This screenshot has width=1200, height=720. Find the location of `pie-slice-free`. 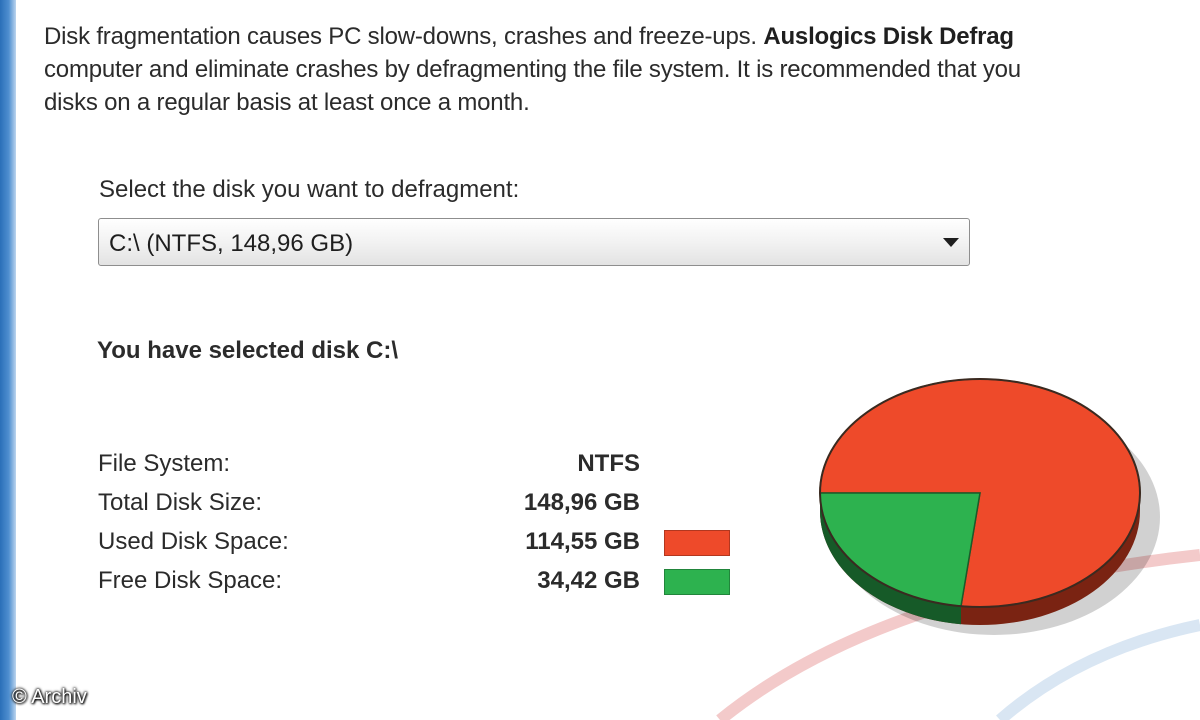

pie-slice-free is located at coordinates (900, 549).